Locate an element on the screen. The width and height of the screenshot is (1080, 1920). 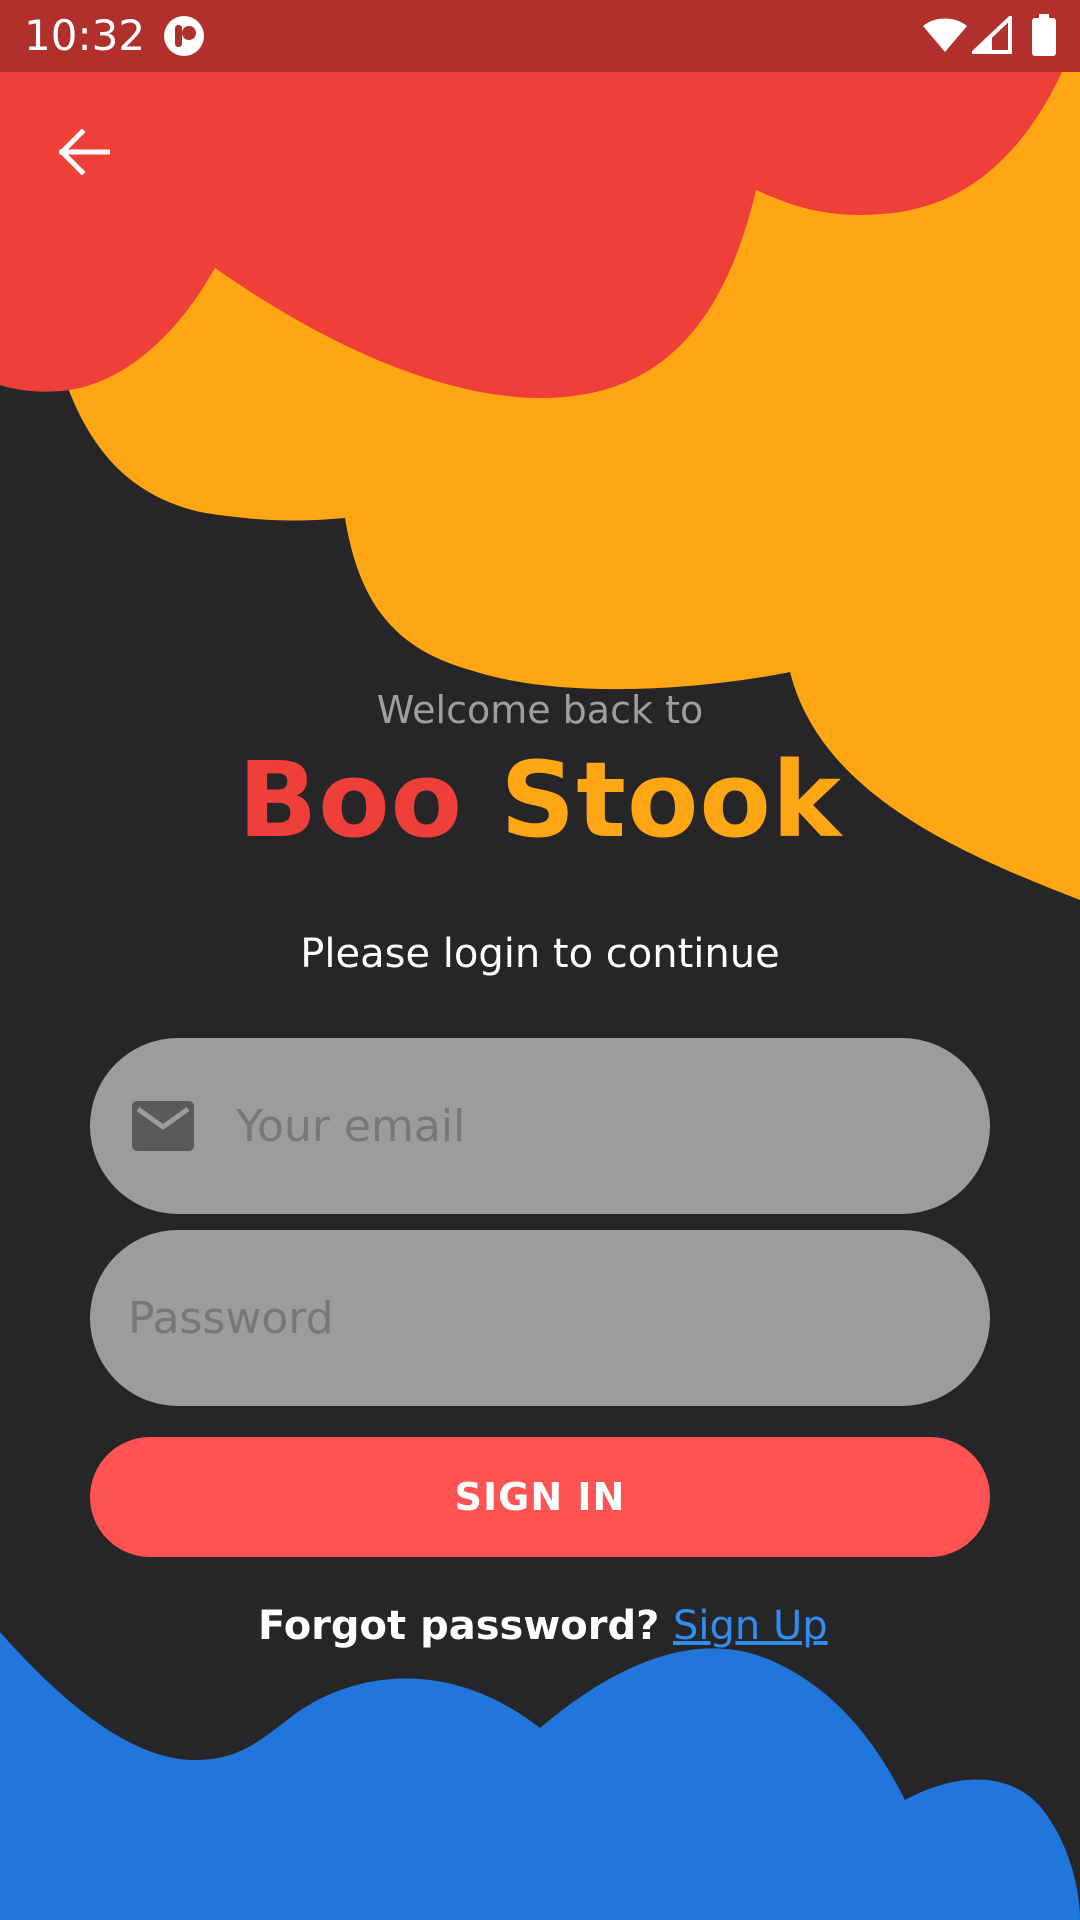
brand-title-part-2: Stook is located at coordinates (671, 800).